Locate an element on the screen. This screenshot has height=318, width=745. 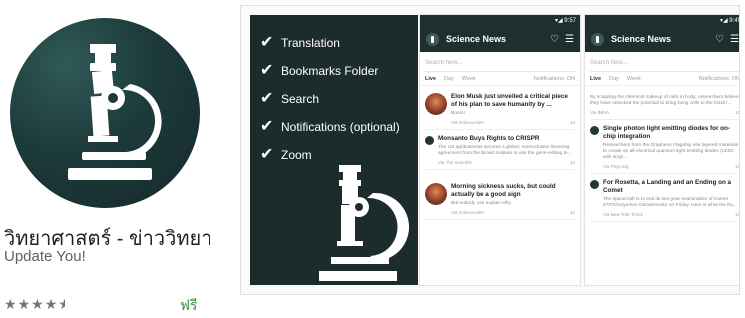
article-count: 24 is located at coordinates (572, 122).